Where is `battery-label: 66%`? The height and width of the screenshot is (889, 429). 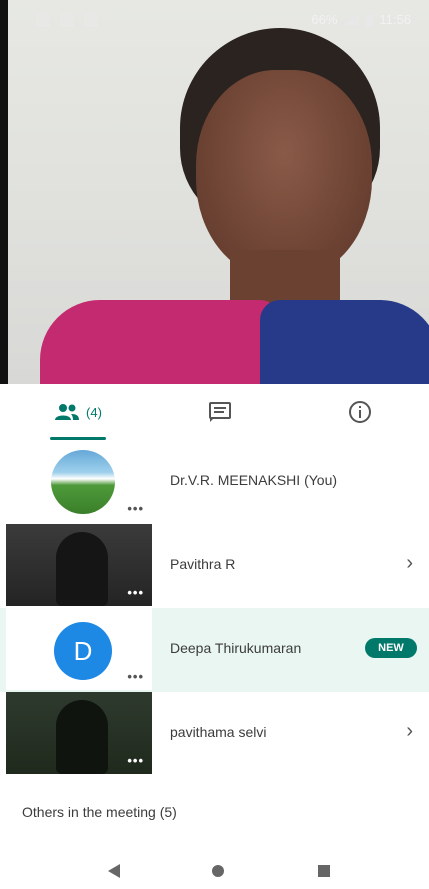
battery-label: 66% is located at coordinates (324, 19).